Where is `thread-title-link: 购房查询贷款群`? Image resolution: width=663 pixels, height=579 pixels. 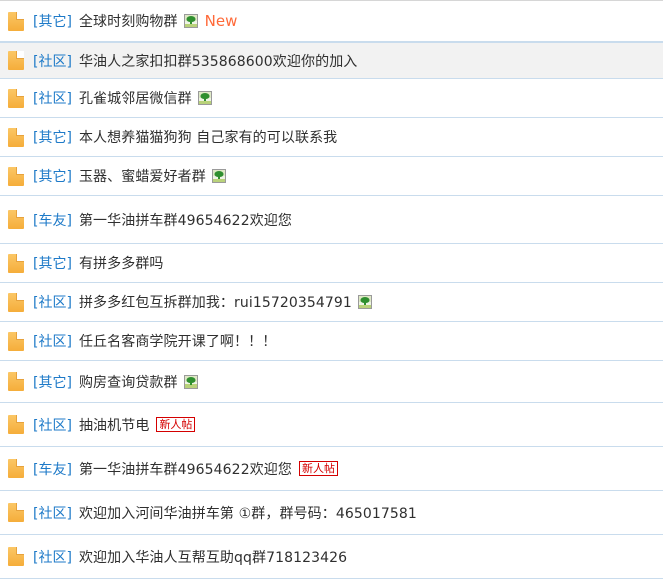 thread-title-link: 购房查询贷款群 is located at coordinates (128, 382).